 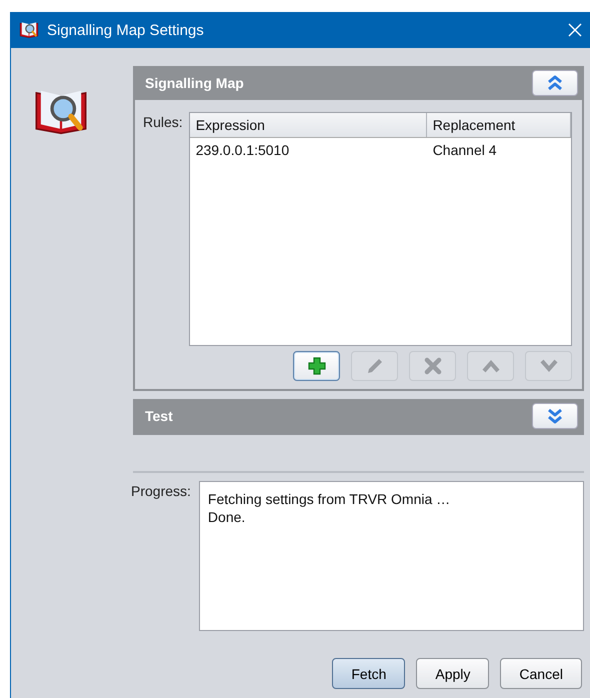 I want to click on delete-icon, so click(x=433, y=366).